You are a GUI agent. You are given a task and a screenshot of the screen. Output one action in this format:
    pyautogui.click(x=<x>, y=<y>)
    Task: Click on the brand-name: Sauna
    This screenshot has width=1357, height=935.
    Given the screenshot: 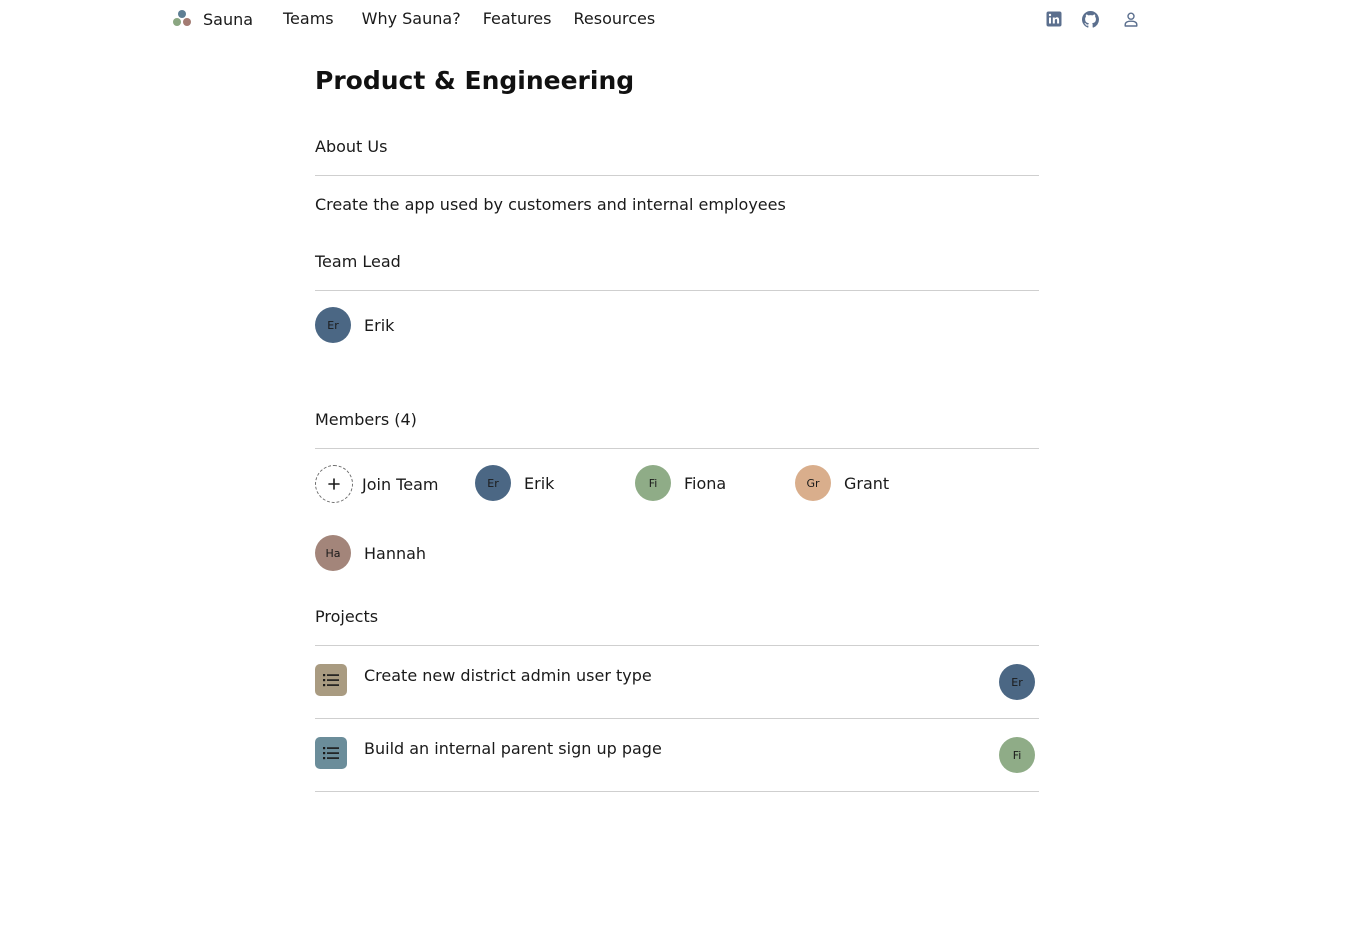 What is the action you would take?
    pyautogui.click(x=228, y=19)
    